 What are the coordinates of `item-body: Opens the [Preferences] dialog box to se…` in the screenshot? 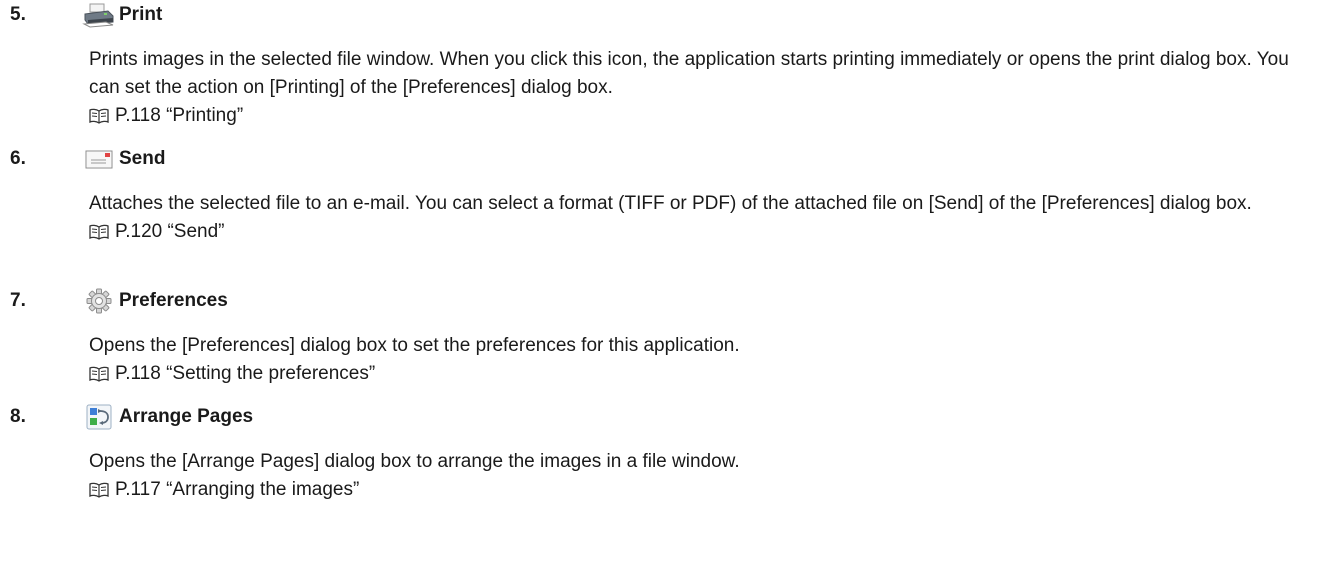 It's located at (699, 360).